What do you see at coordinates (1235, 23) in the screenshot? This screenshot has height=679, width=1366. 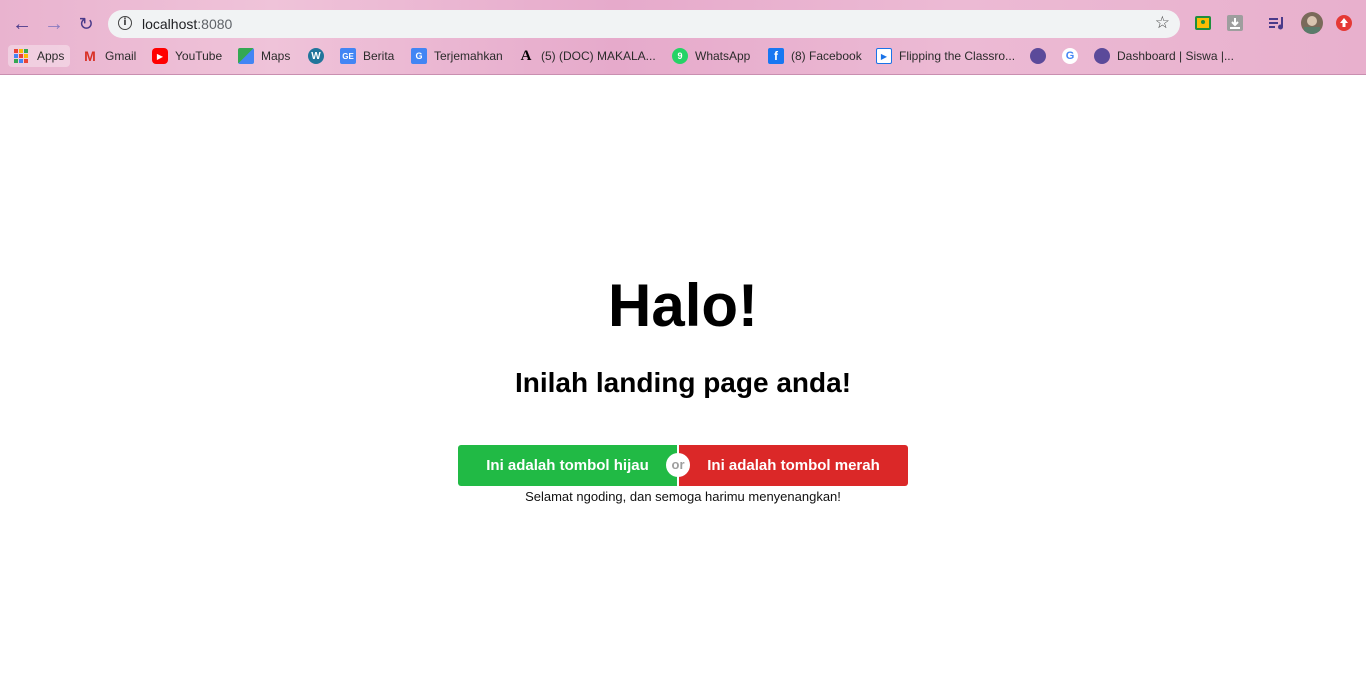 I see `download-extension-icon` at bounding box center [1235, 23].